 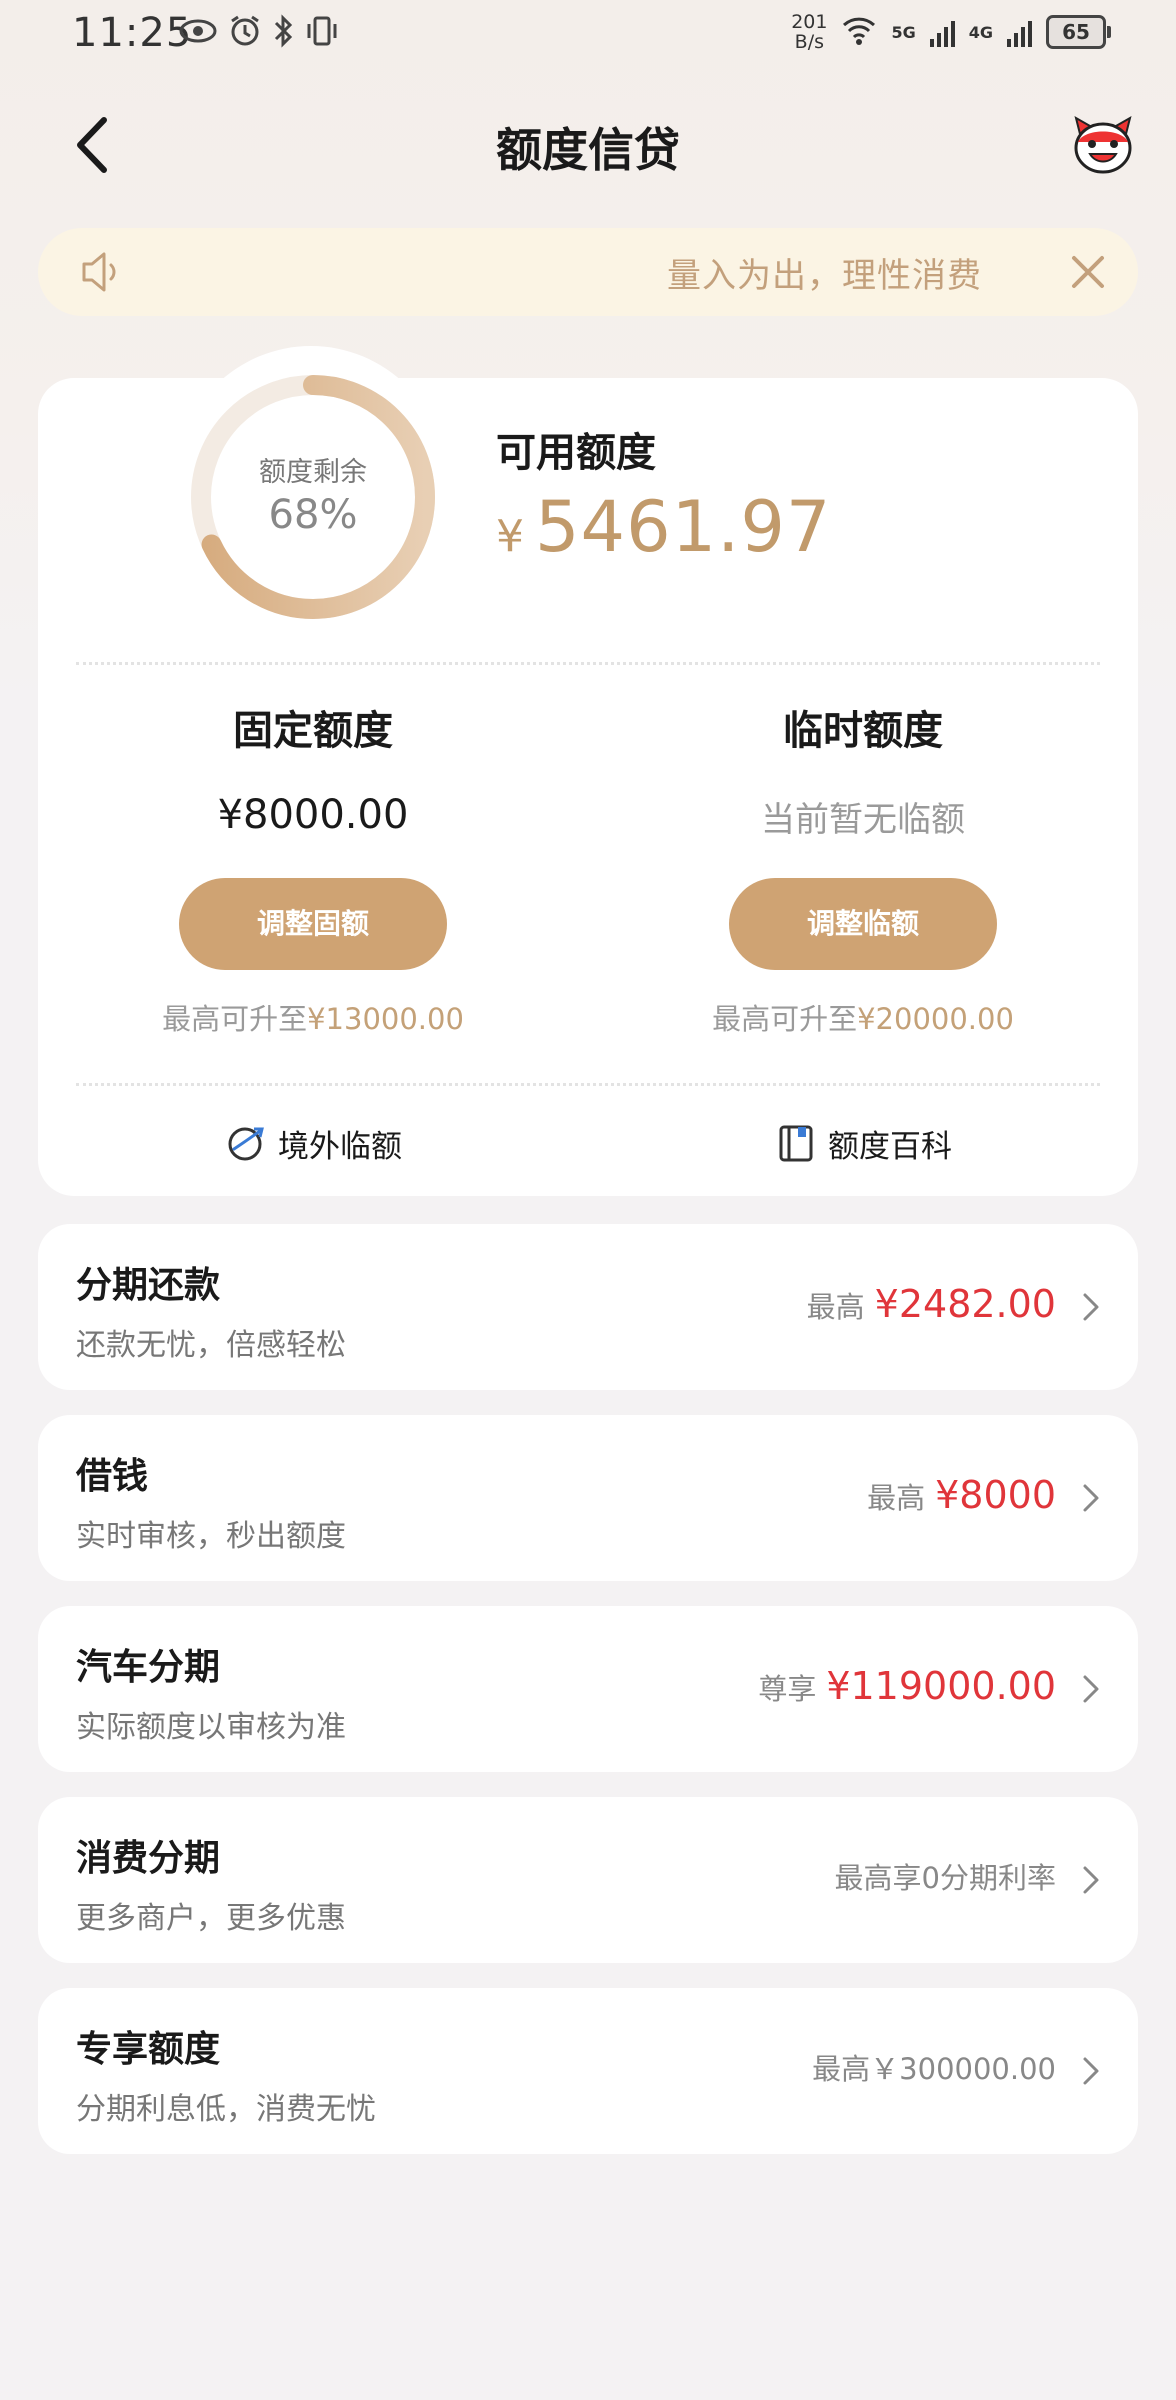 What do you see at coordinates (211, 1536) in the screenshot?
I see `item-subtitle: 实时审核，秒出额度` at bounding box center [211, 1536].